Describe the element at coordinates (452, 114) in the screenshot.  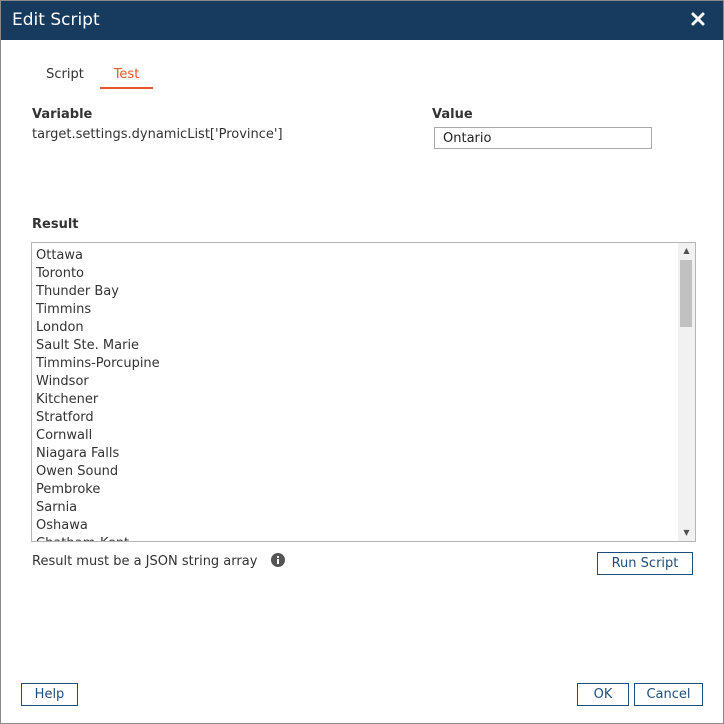
I see `value-label: Value` at that location.